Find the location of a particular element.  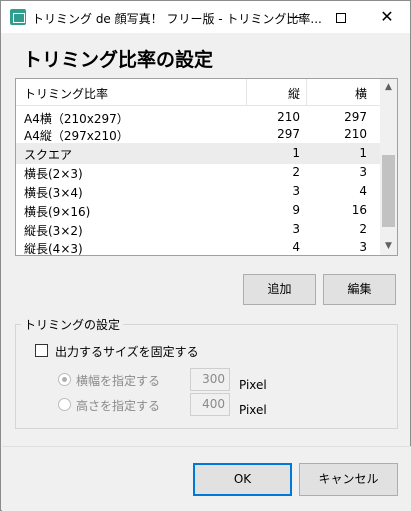

maximize-icon is located at coordinates (341, 17).